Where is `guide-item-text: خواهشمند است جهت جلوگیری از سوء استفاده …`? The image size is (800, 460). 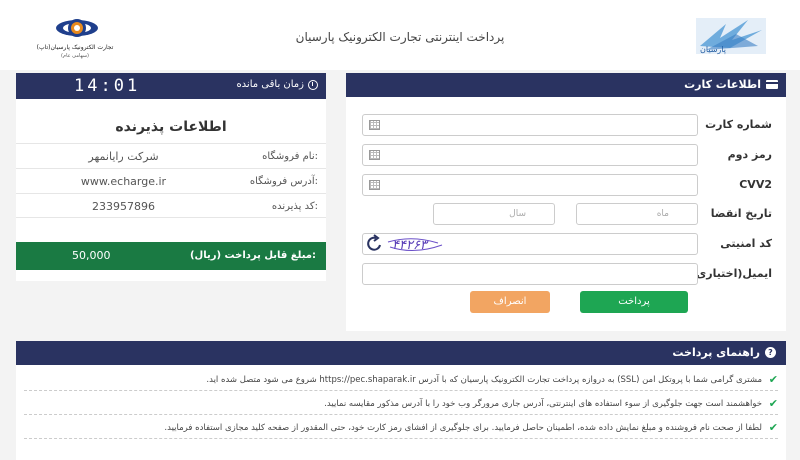
guide-item-text: خواهشمند است جهت جلوگیری از سوء استفاده … is located at coordinates (543, 404).